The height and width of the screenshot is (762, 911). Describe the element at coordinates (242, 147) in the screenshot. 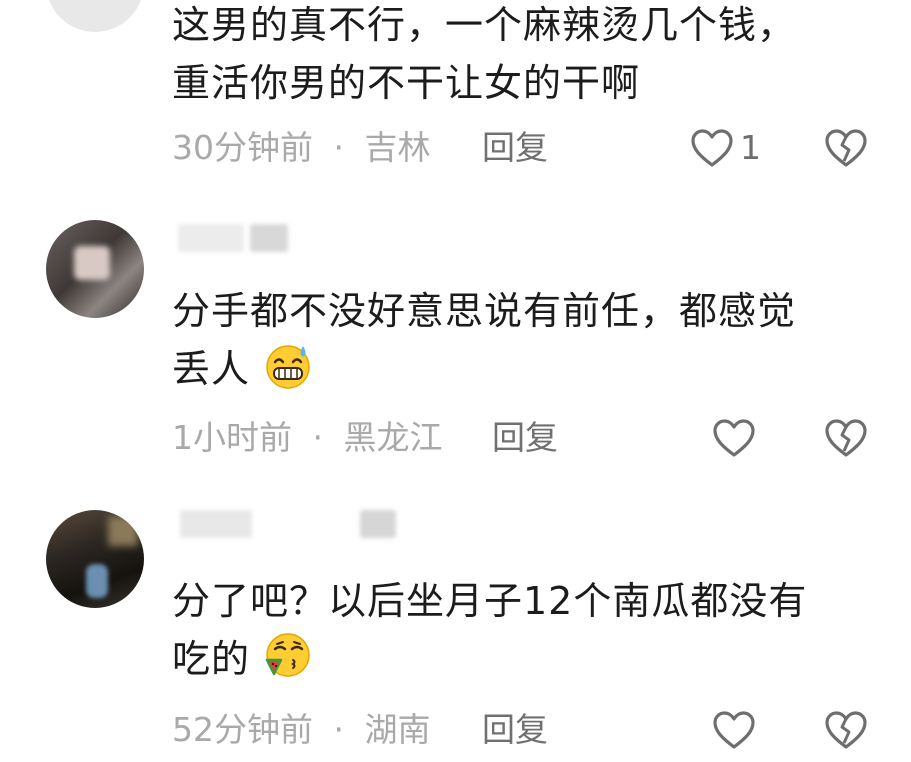

I see `comment-time: 30分钟前` at that location.